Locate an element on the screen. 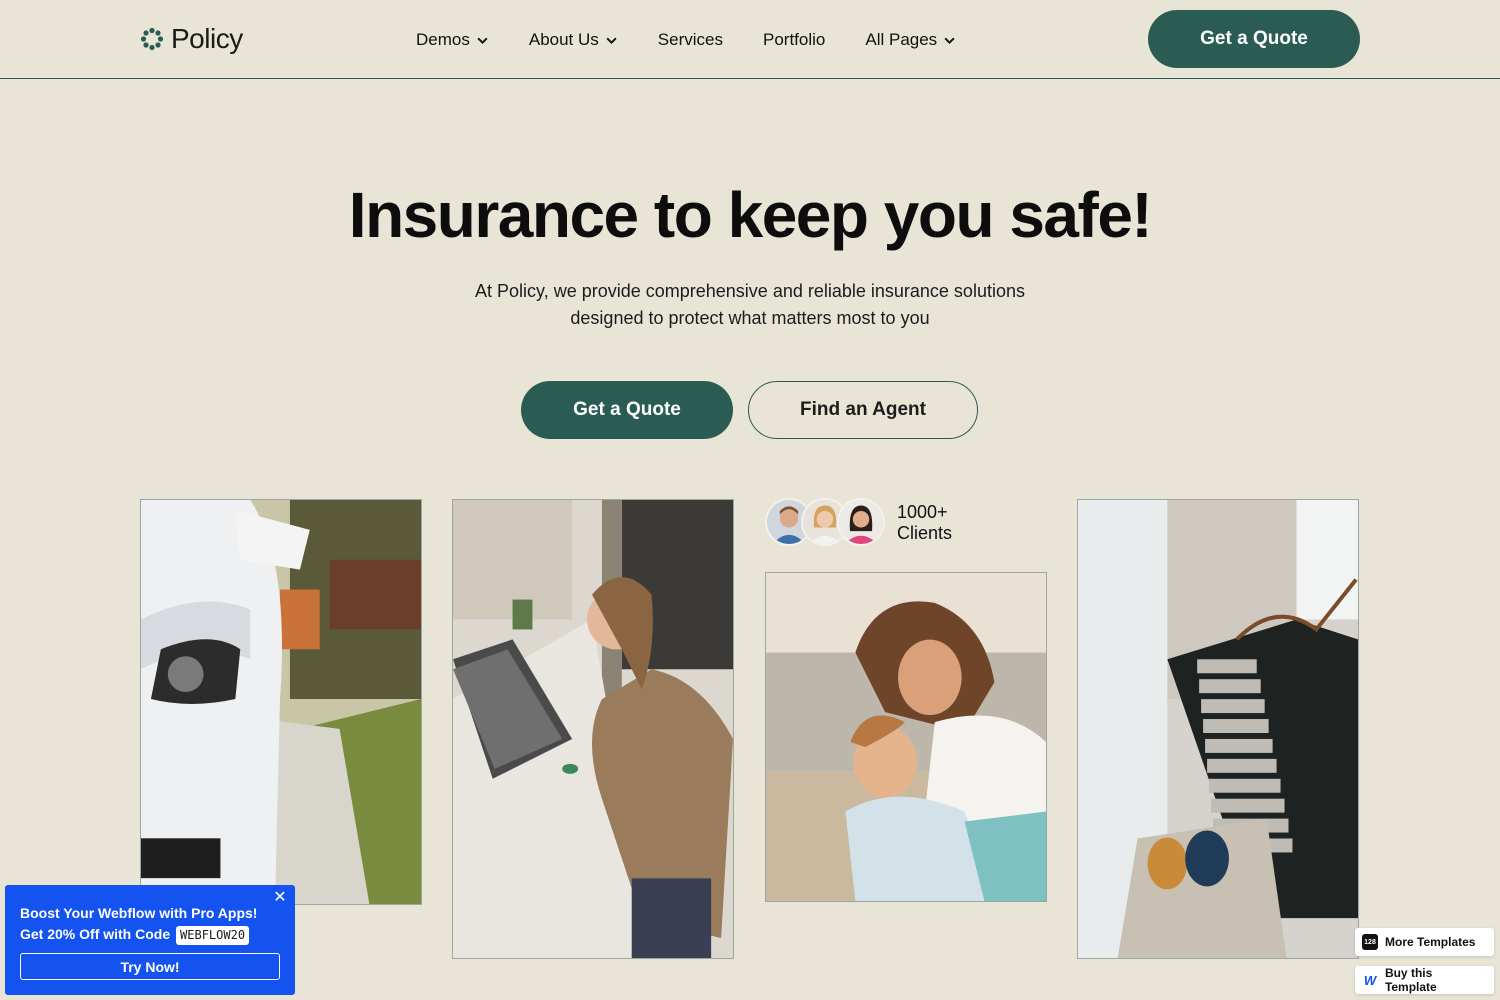 The image size is (1500, 1000). hero-title: Insurance to keep you safe! is located at coordinates (750, 215).